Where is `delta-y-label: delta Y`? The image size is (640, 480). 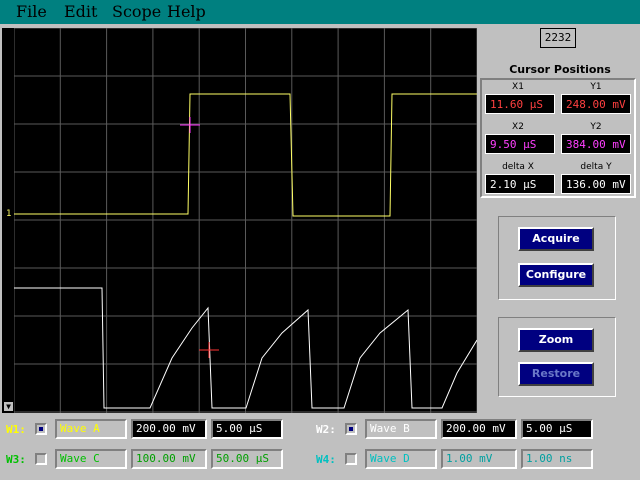 delta-y-label: delta Y is located at coordinates (596, 167).